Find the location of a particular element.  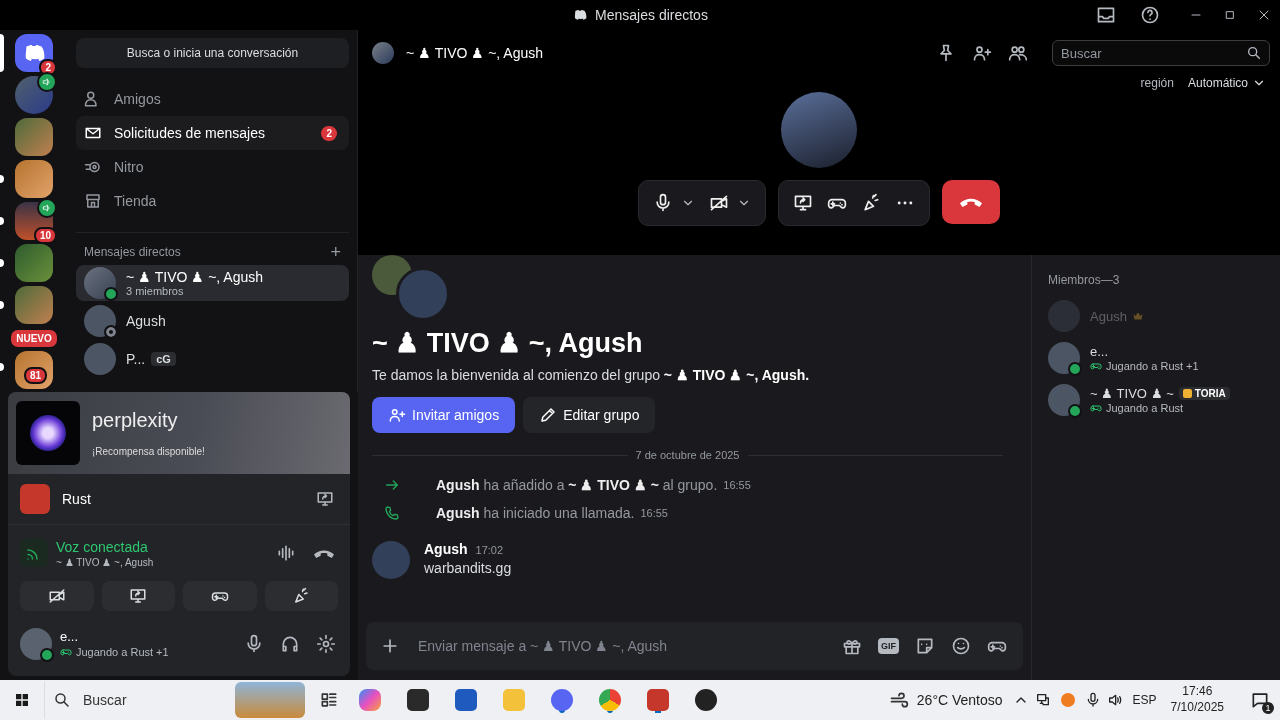

language-indicator: ESP is located at coordinates (1144, 700).